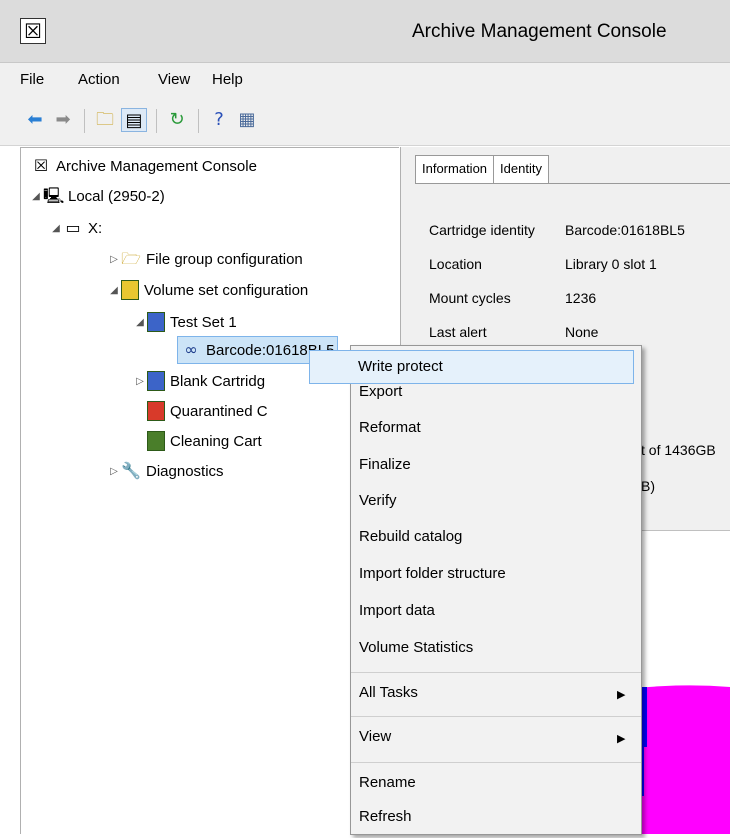 The height and width of the screenshot is (838, 730). What do you see at coordinates (224, 259) in the screenshot?
I see `tree-file-group-label: File group configuration` at bounding box center [224, 259].